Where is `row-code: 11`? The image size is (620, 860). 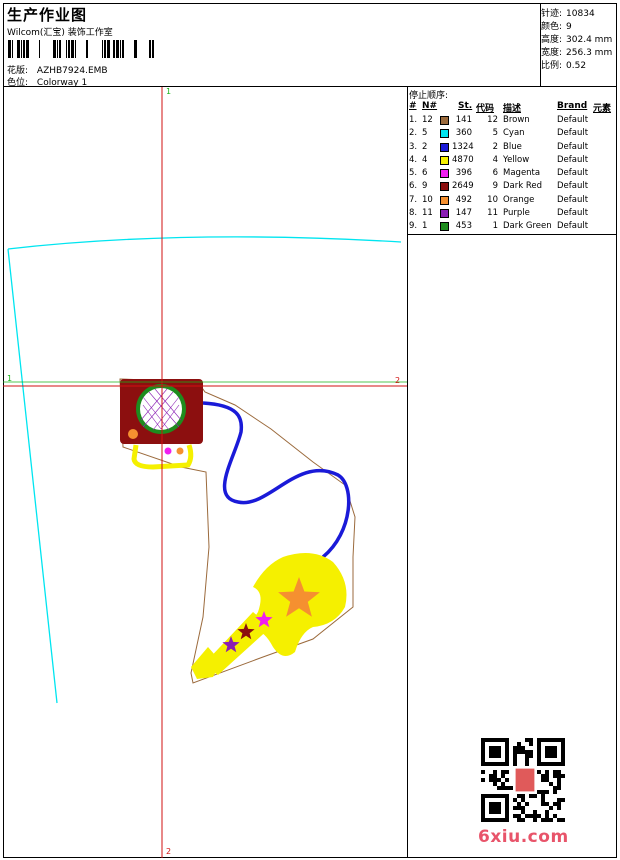 row-code: 11 is located at coordinates (492, 213).